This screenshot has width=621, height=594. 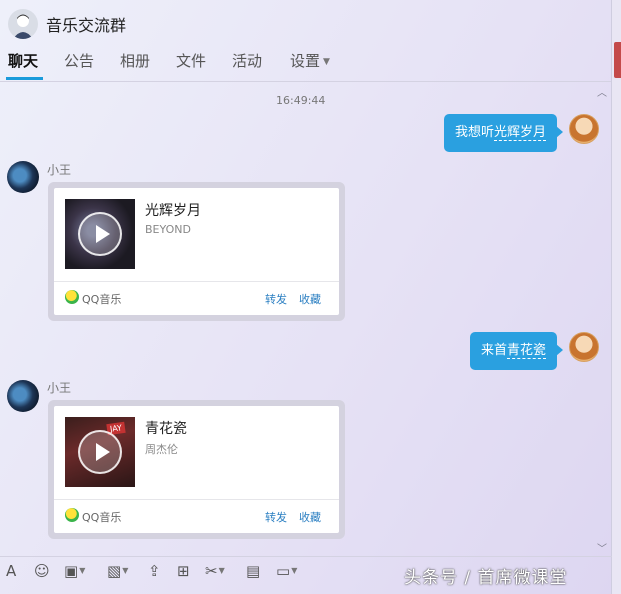 I want to click on tab-bar: 聊天 公告 相册 文件 活动 设置 ▼, so click(x=306, y=65).